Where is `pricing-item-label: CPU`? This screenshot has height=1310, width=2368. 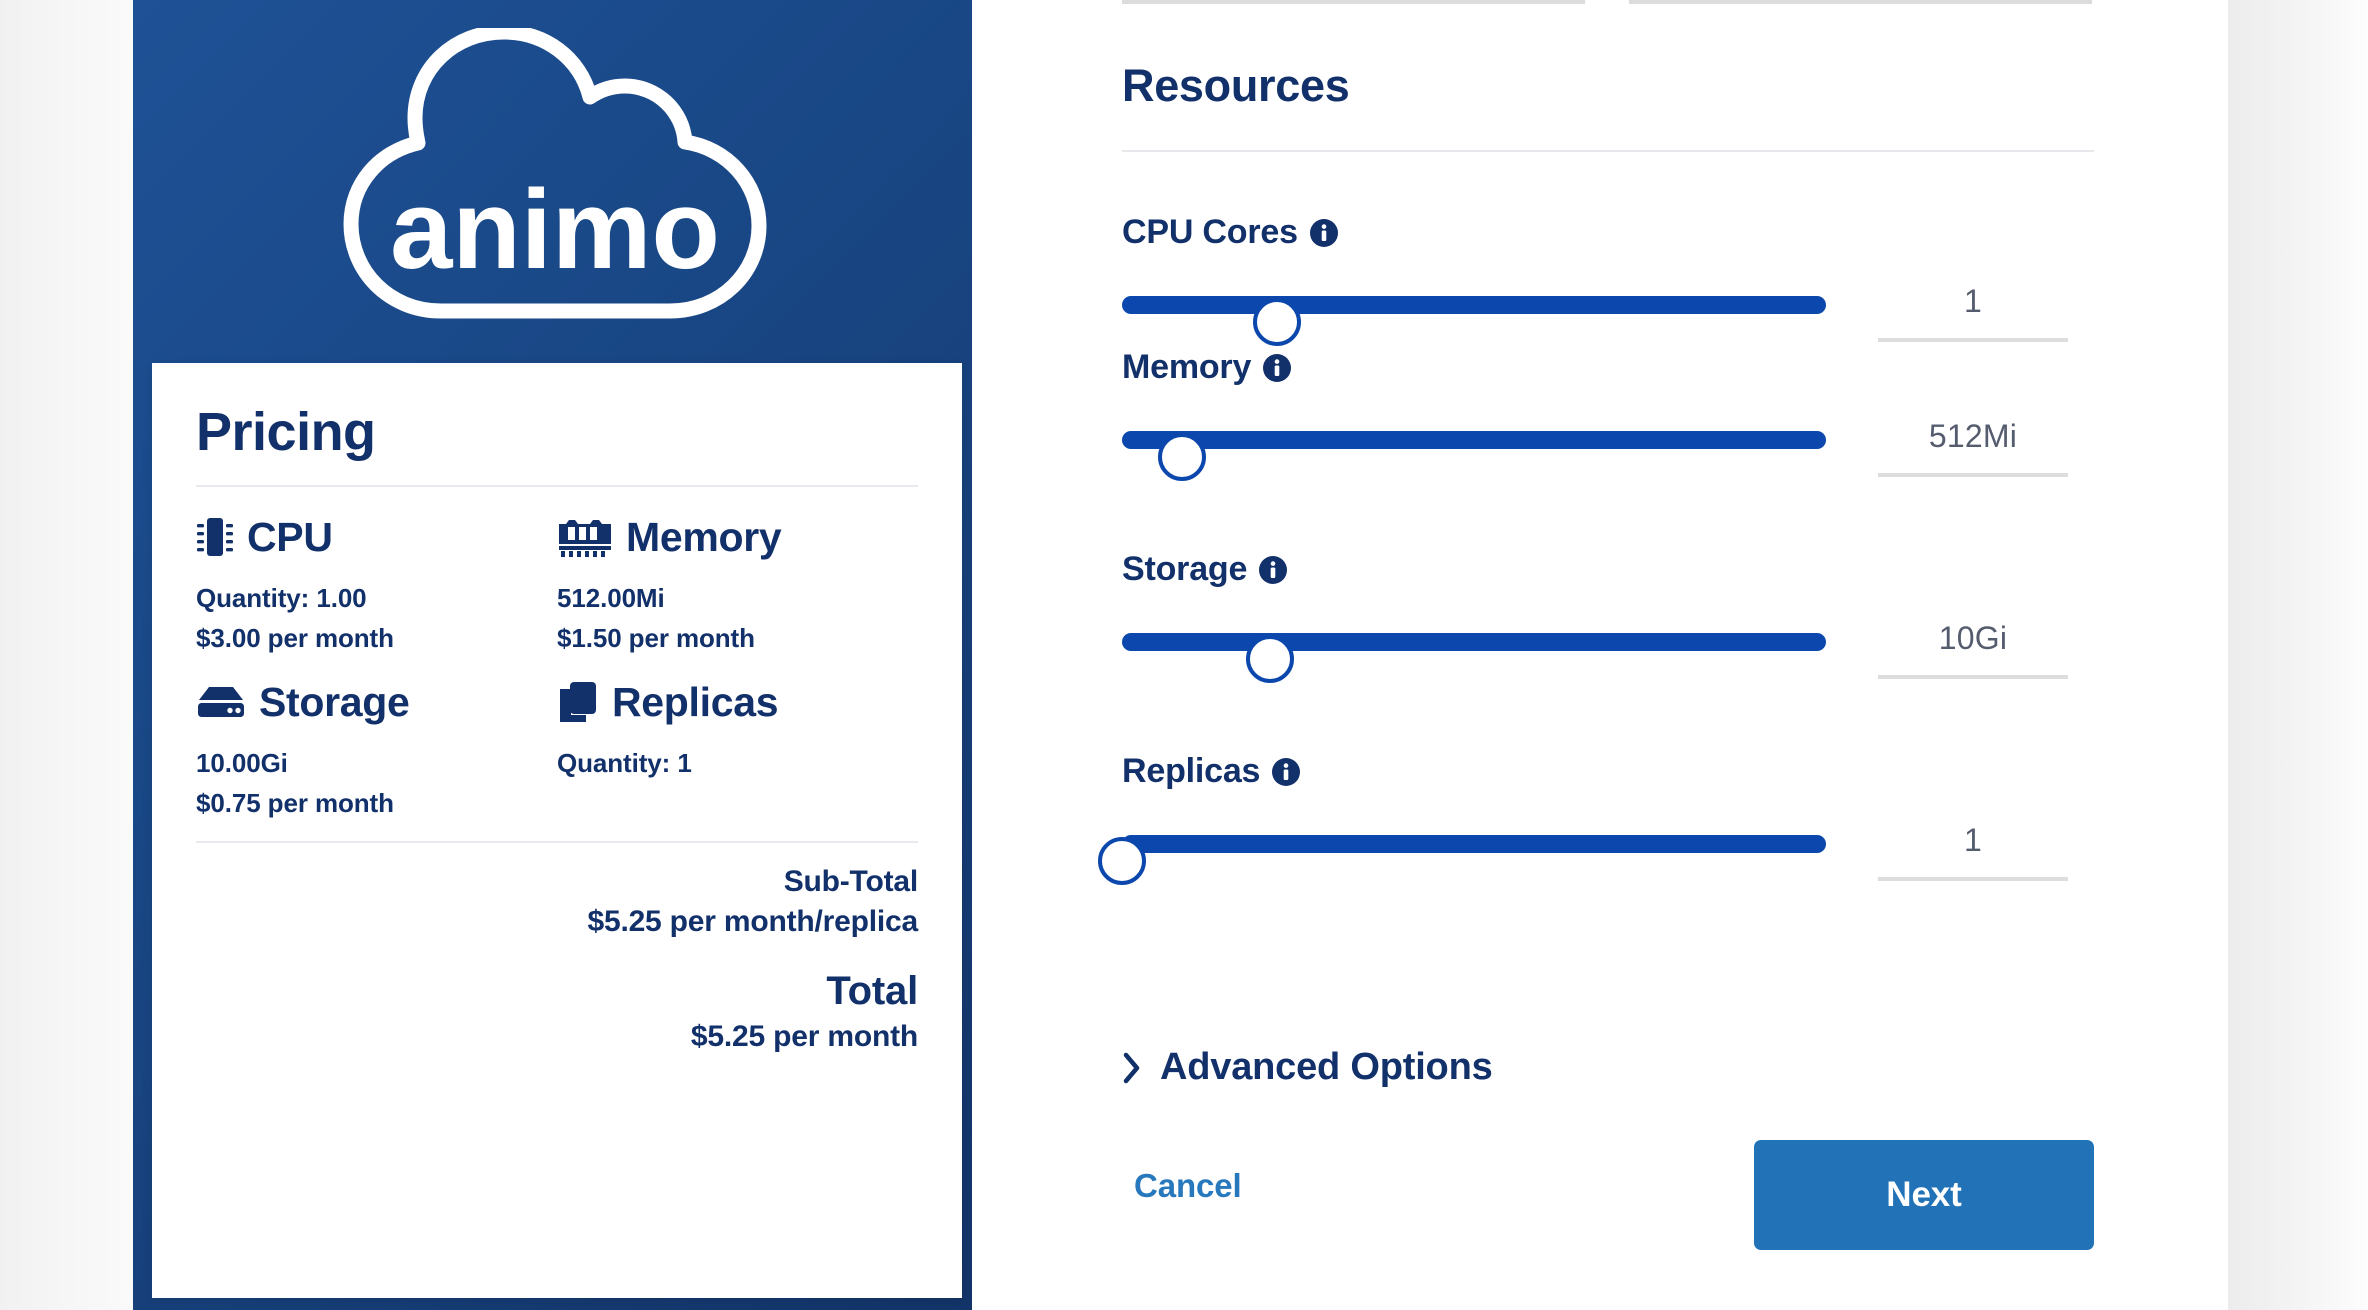
pricing-item-label: CPU is located at coordinates (290, 536).